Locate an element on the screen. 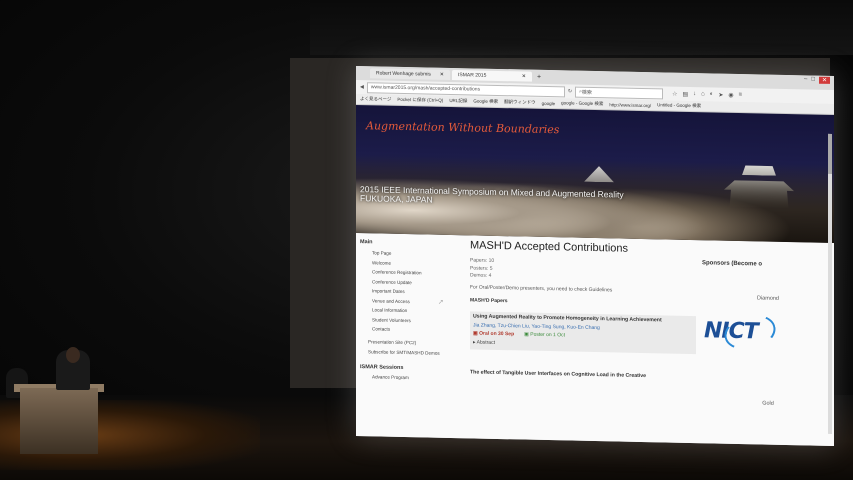 This screenshot has height=480, width=853. menu-icon: ≡ is located at coordinates (741, 95).